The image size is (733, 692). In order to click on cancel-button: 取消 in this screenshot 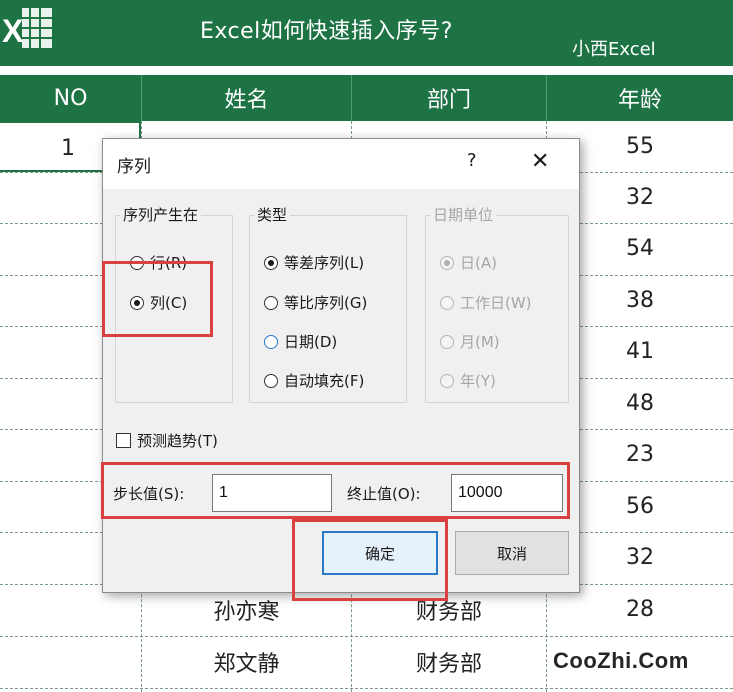, I will do `click(512, 553)`.